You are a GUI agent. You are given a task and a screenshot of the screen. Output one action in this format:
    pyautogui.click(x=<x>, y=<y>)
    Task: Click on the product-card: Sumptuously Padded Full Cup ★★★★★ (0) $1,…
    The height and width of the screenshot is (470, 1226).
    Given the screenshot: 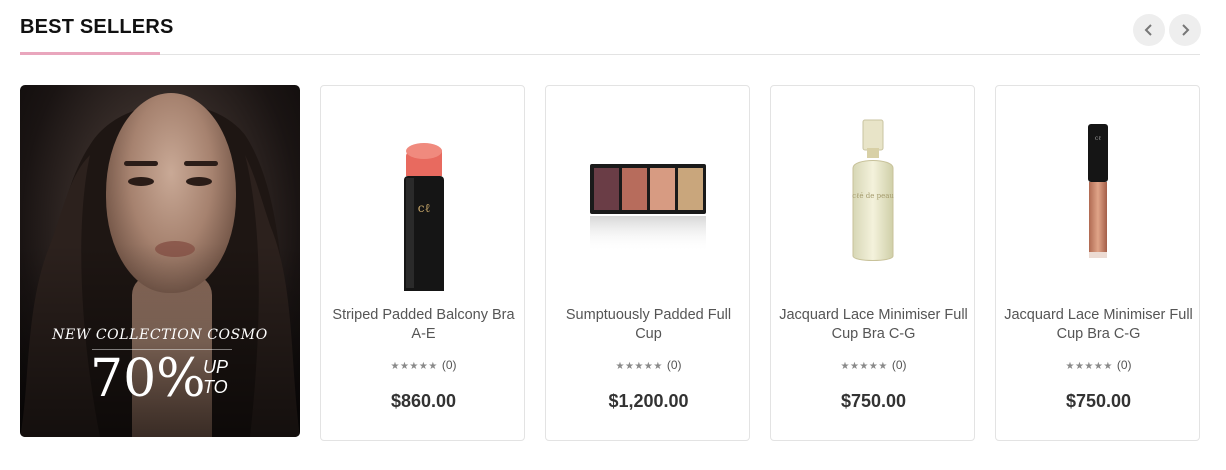 What is the action you would take?
    pyautogui.click(x=647, y=263)
    